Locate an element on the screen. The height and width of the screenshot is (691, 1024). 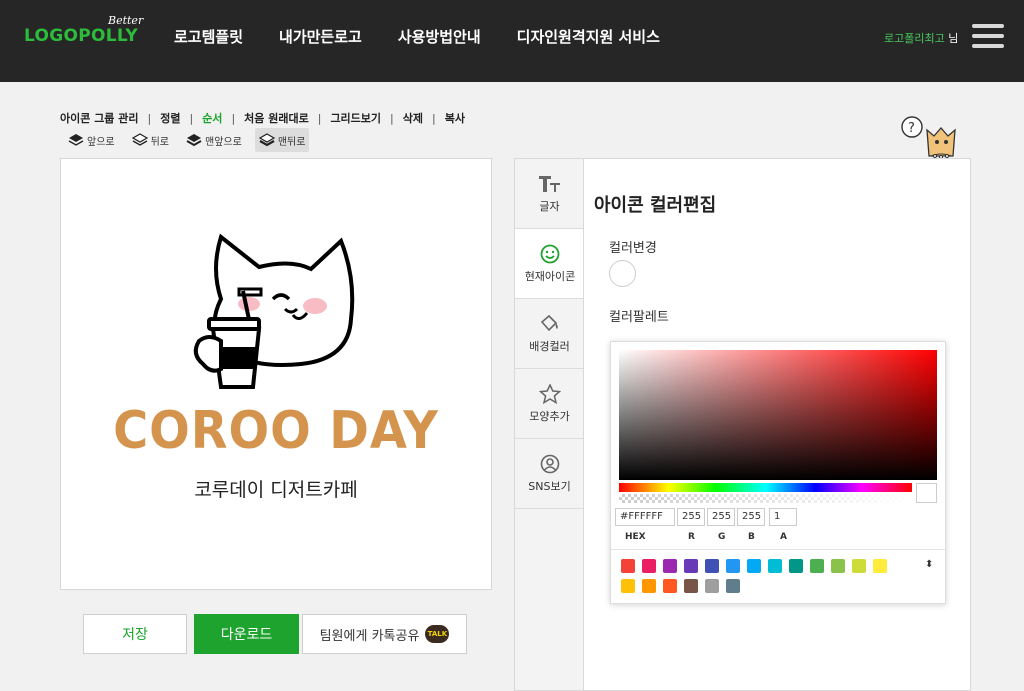
bring-forward-button: 앞으로 is located at coordinates (91, 140).